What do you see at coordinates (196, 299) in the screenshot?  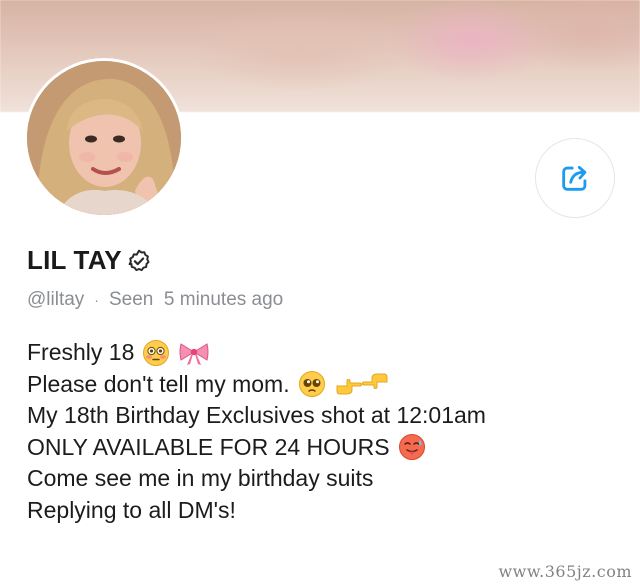 I see `last-seen-status: Seen 5 minutes ago` at bounding box center [196, 299].